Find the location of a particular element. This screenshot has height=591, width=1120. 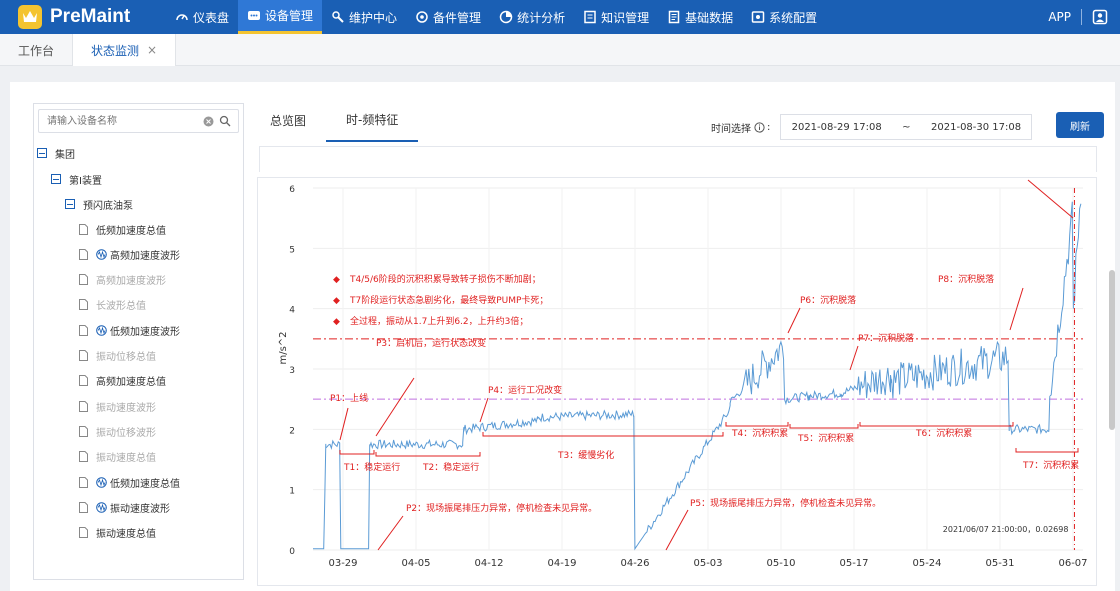

search-icon is located at coordinates (225, 121).